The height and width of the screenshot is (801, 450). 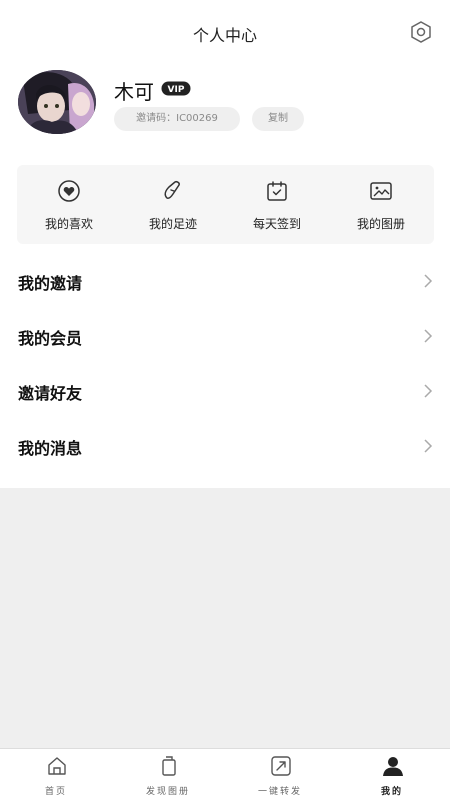 What do you see at coordinates (173, 191) in the screenshot?
I see `footprint-icon` at bounding box center [173, 191].